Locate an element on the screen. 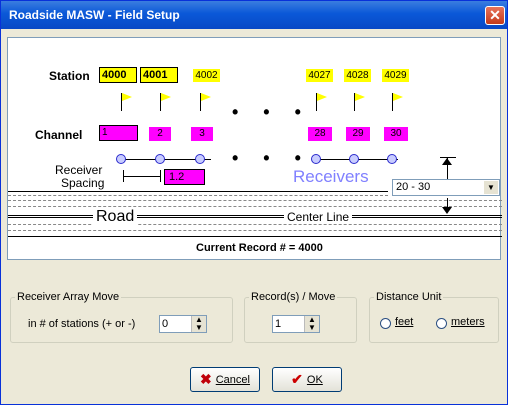  station-input-2: 4001 is located at coordinates (159, 75).